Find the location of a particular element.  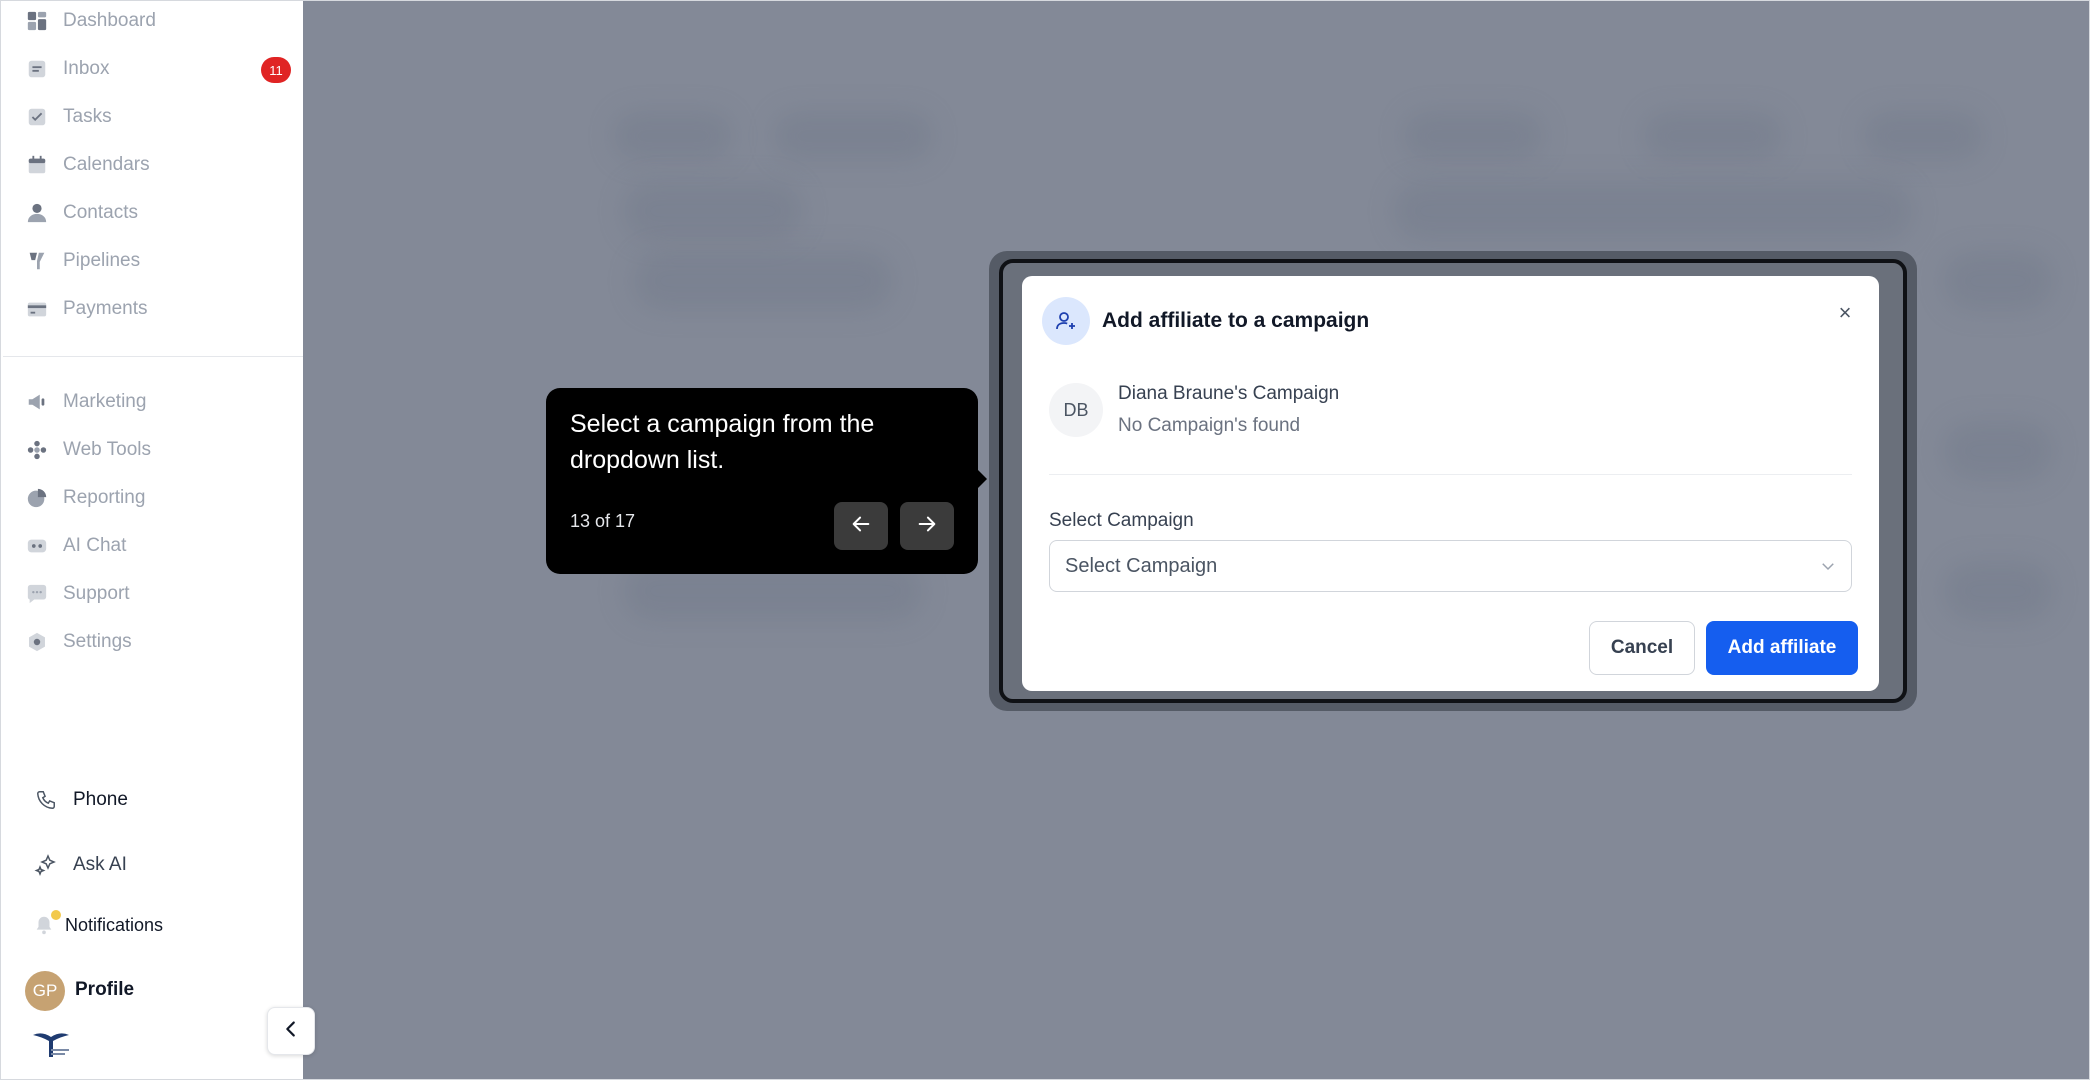

inbox-count-badge: 11 is located at coordinates (276, 70).